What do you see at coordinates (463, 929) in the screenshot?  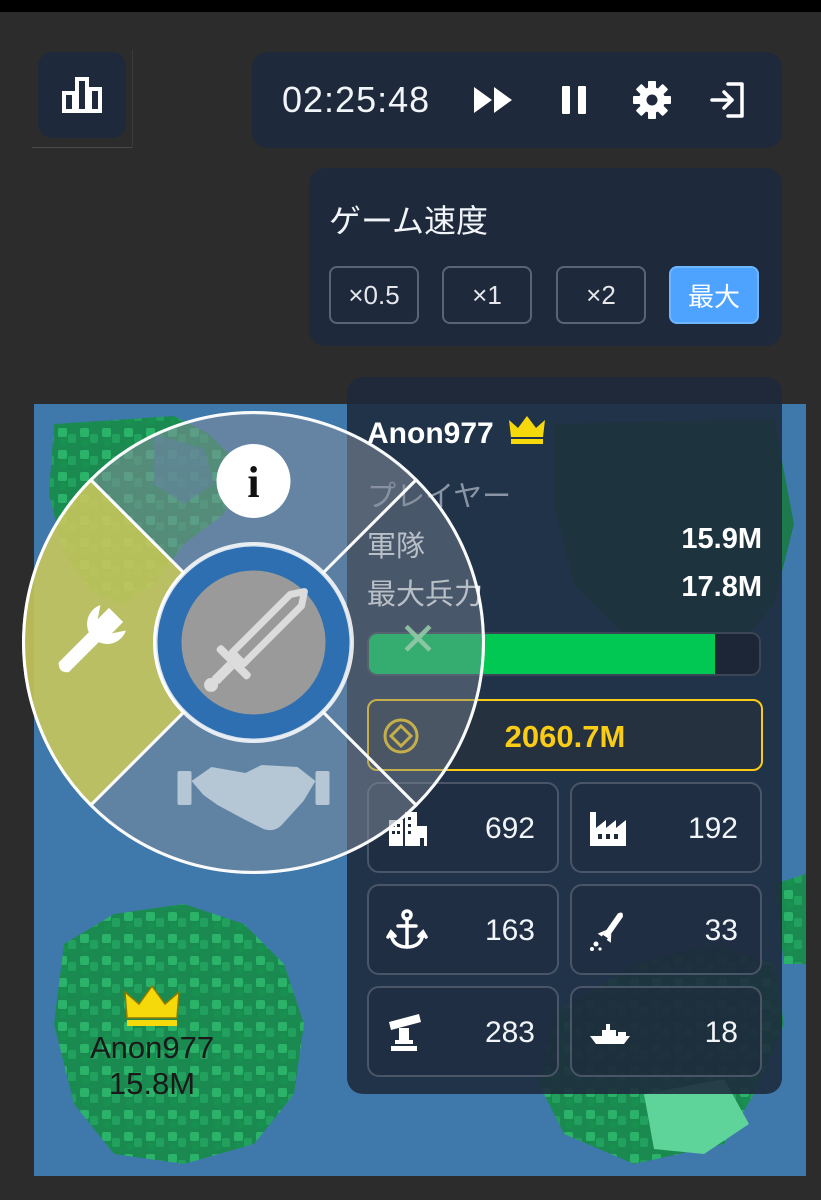 I see `stat-ports: 163` at bounding box center [463, 929].